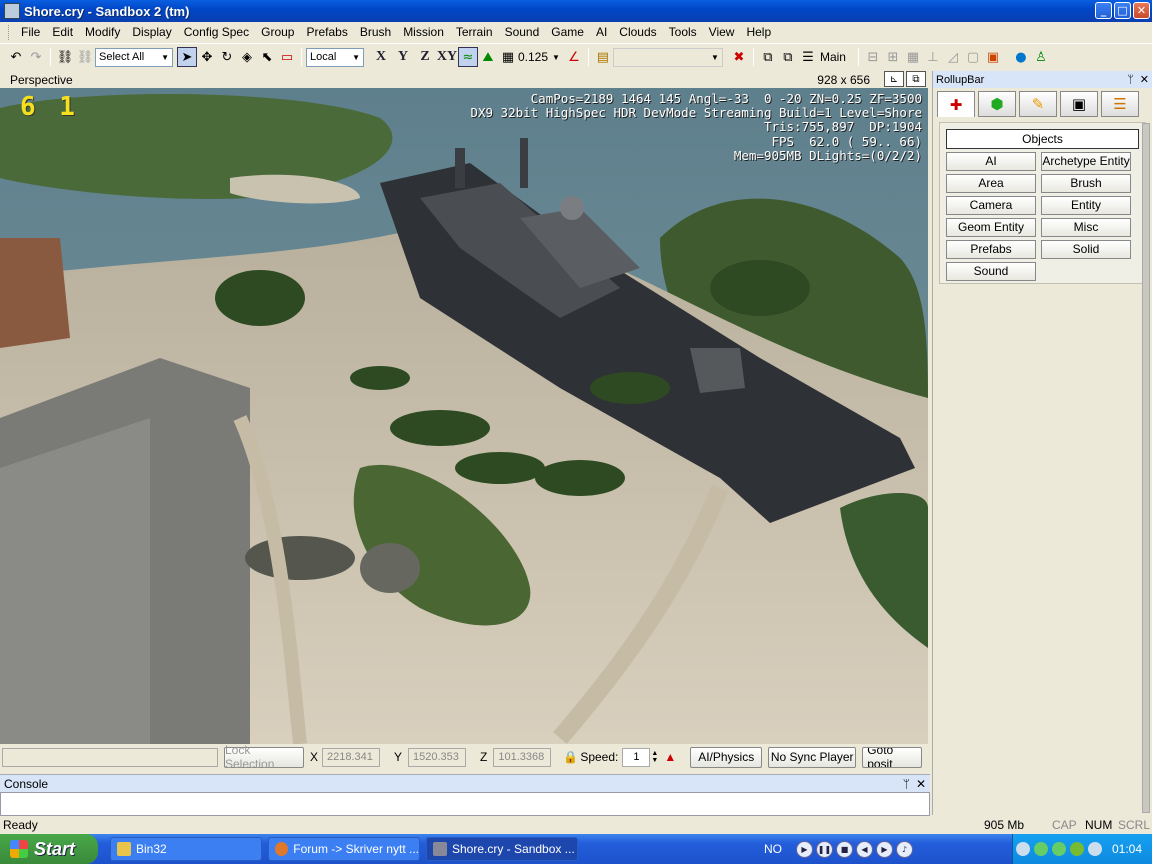  What do you see at coordinates (375, 32) in the screenshot?
I see `menu-brush: Brush` at bounding box center [375, 32].